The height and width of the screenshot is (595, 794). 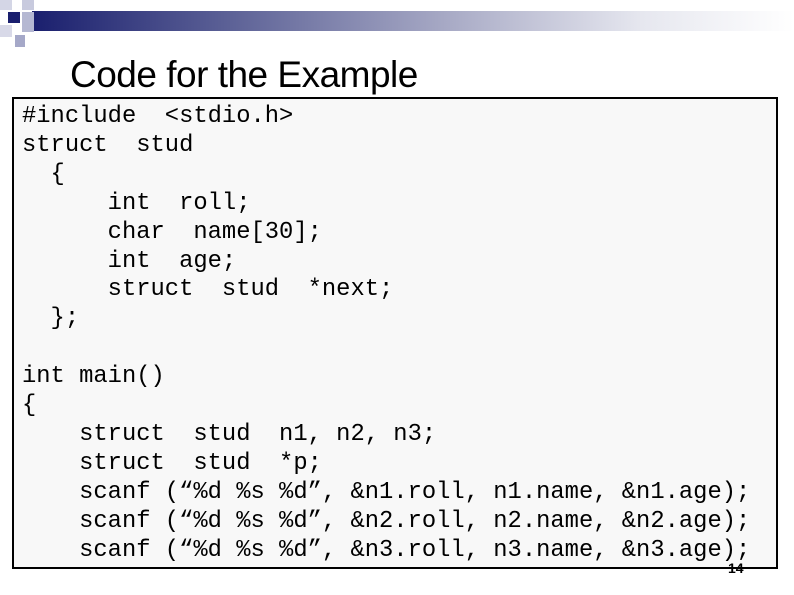 I want to click on code-line: struct stud *next;, so click(x=208, y=290).